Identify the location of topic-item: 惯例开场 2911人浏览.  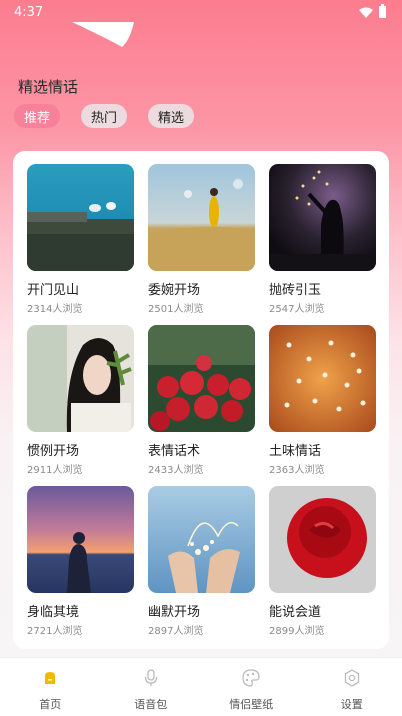
(80, 400).